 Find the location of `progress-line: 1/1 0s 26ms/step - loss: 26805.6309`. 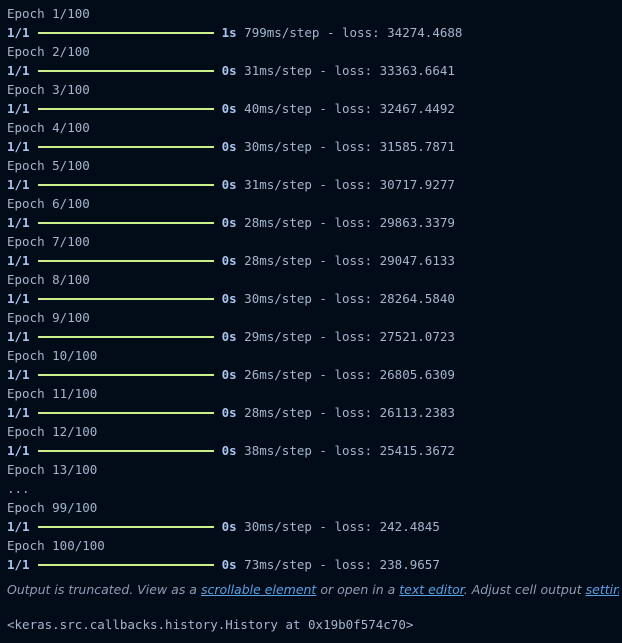

progress-line: 1/1 0s 26ms/step - loss: 26805.6309 is located at coordinates (312, 374).